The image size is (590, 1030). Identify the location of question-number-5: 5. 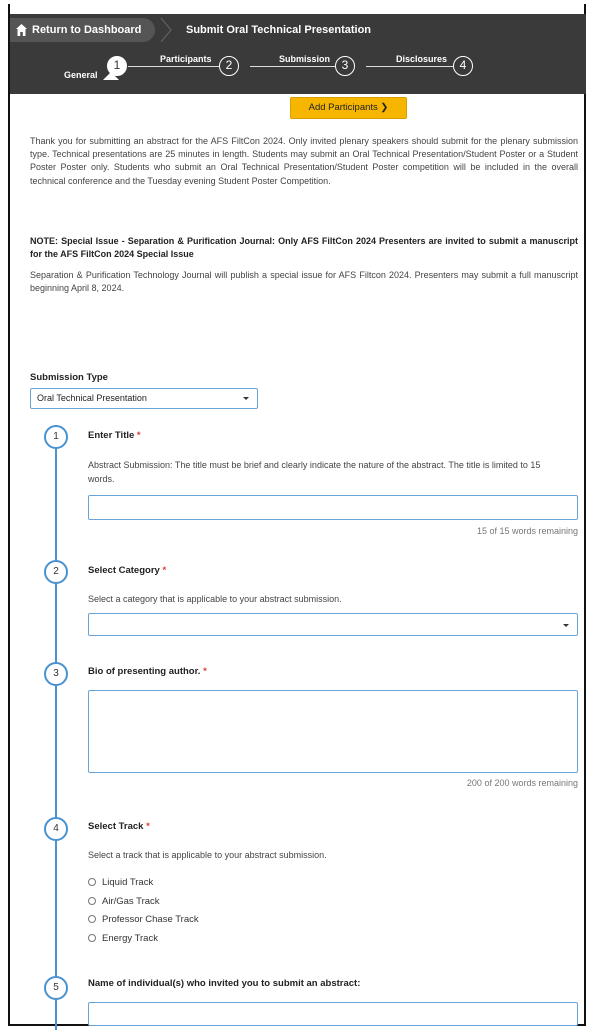
(56, 988).